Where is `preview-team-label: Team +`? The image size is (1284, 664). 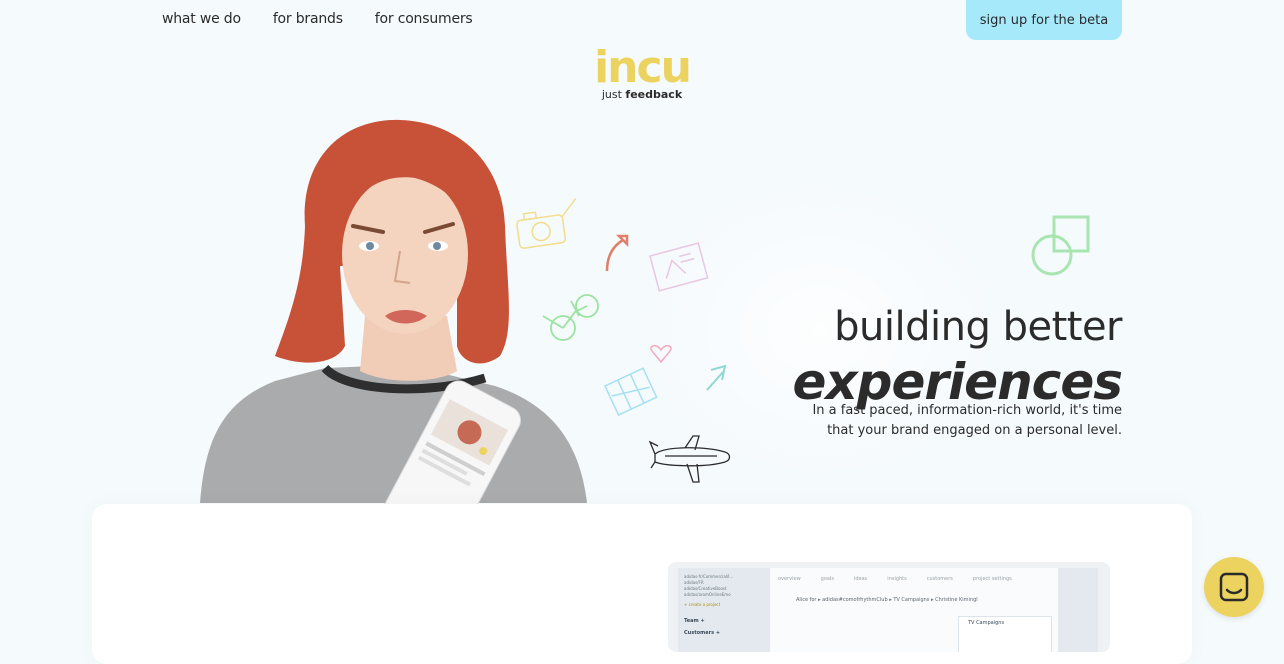
preview-team-label: Team + is located at coordinates (694, 621).